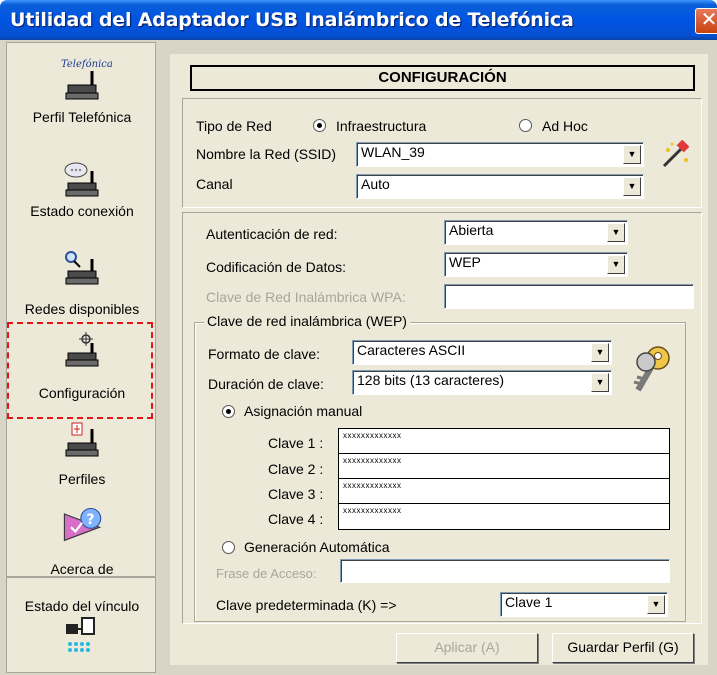  Describe the element at coordinates (505, 571) in the screenshot. I see `passphrase-input` at that location.